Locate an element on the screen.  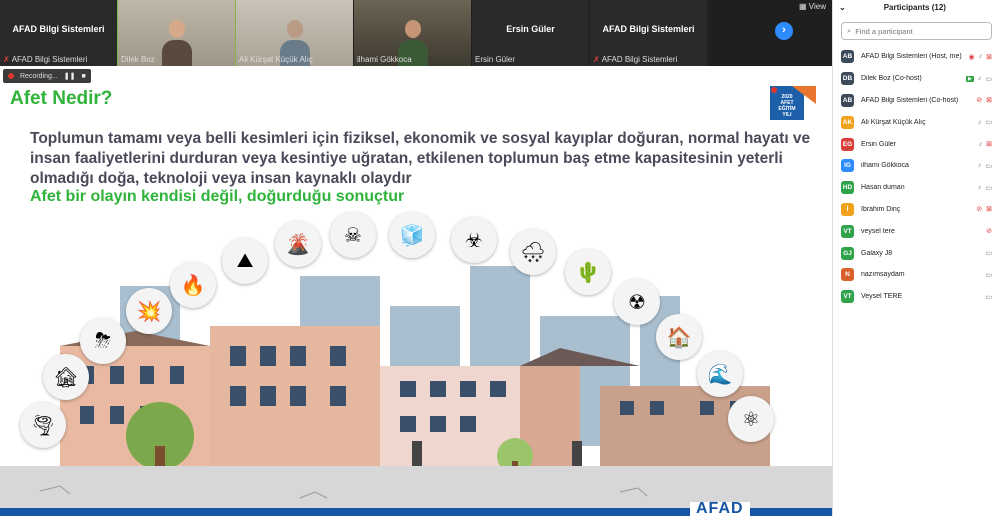
tile-caption-text: Ersin Güler is located at coordinates (495, 59).